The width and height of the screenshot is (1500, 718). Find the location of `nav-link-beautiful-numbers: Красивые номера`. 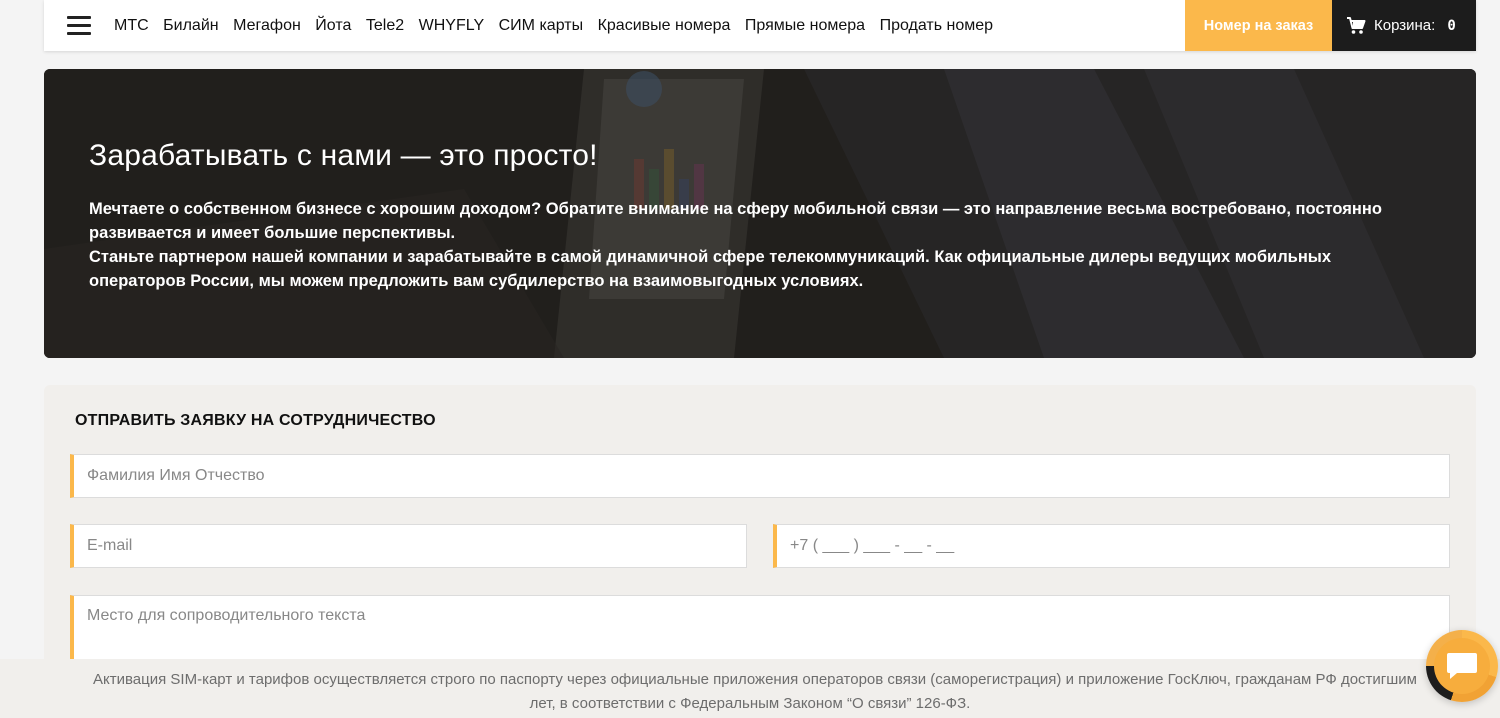

nav-link-beautiful-numbers: Красивые номера is located at coordinates (664, 26).